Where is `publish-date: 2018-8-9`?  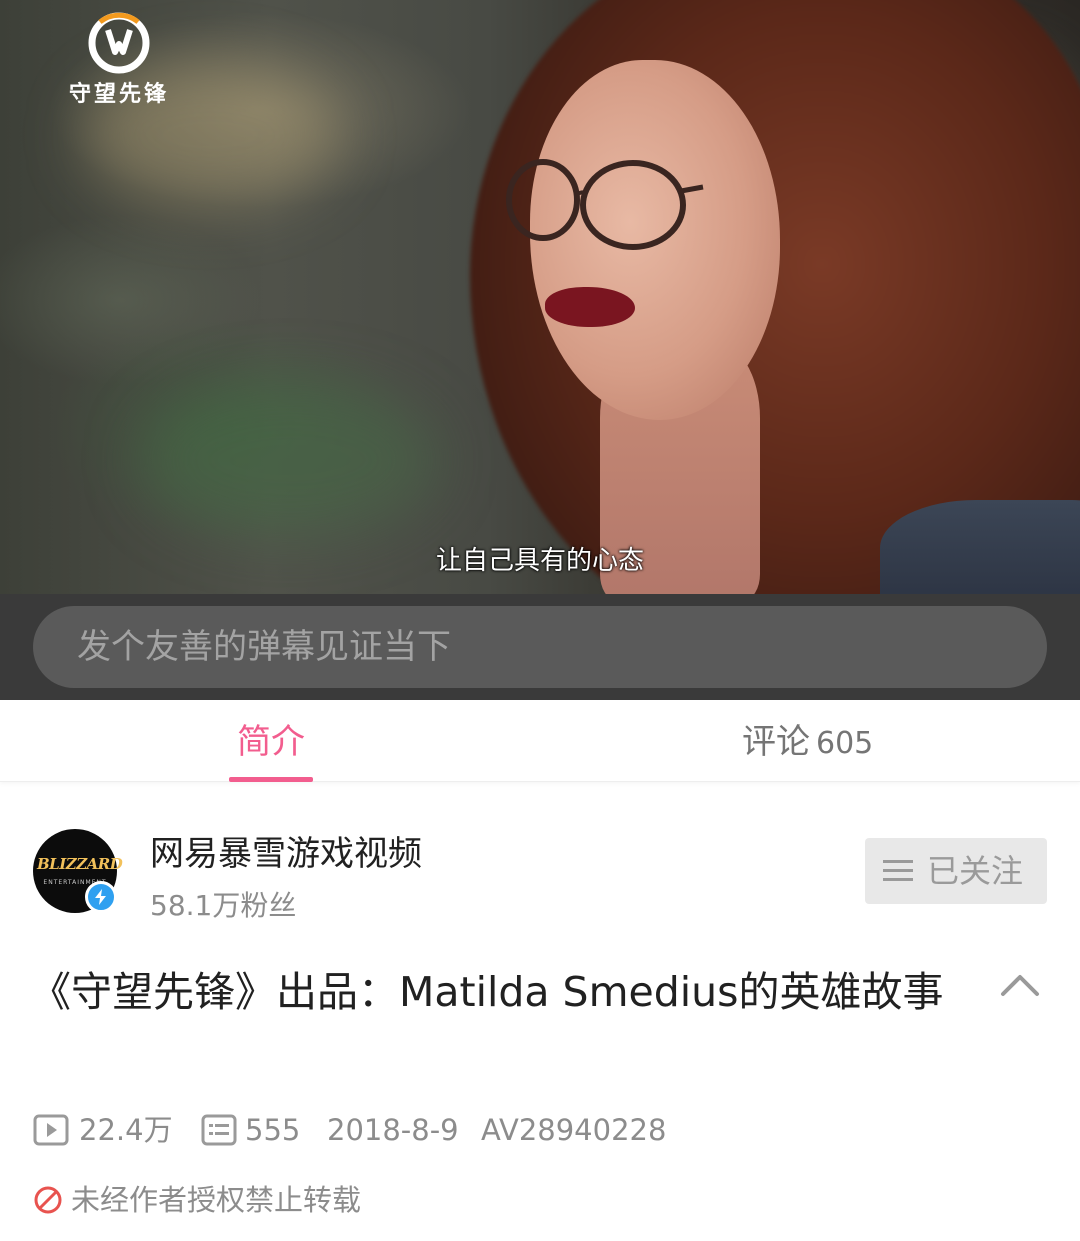 publish-date: 2018-8-9 is located at coordinates (393, 1130).